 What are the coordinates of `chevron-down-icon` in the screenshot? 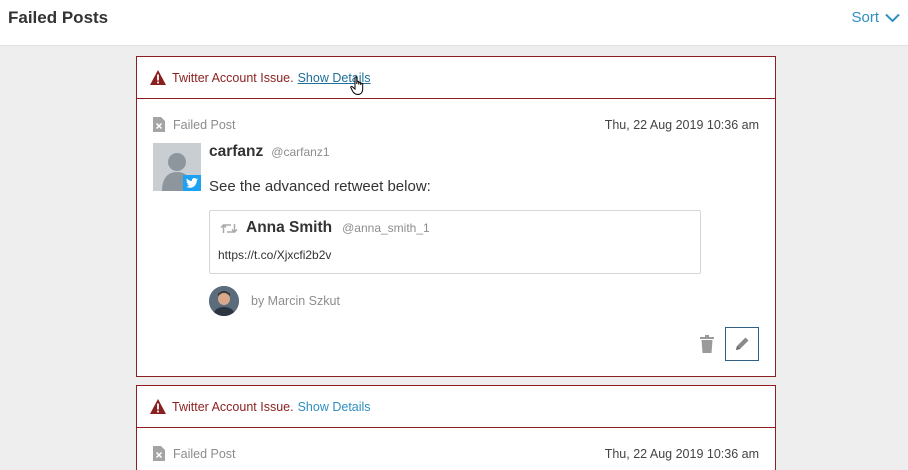 It's located at (892, 17).